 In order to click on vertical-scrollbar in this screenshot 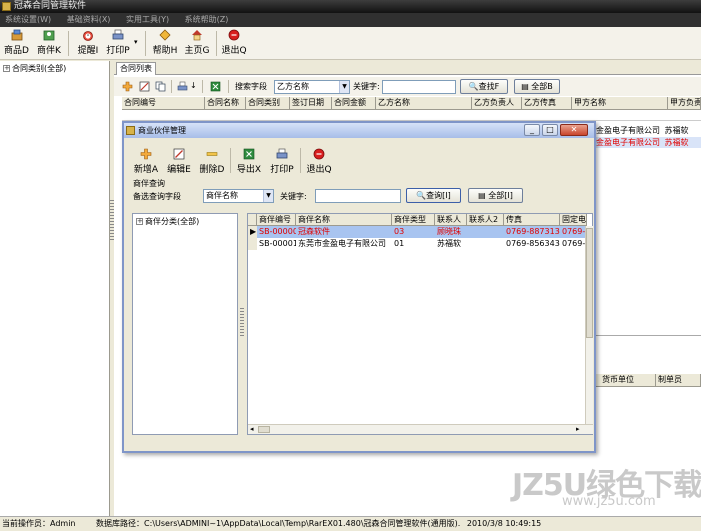, I will do `click(589, 325)`.